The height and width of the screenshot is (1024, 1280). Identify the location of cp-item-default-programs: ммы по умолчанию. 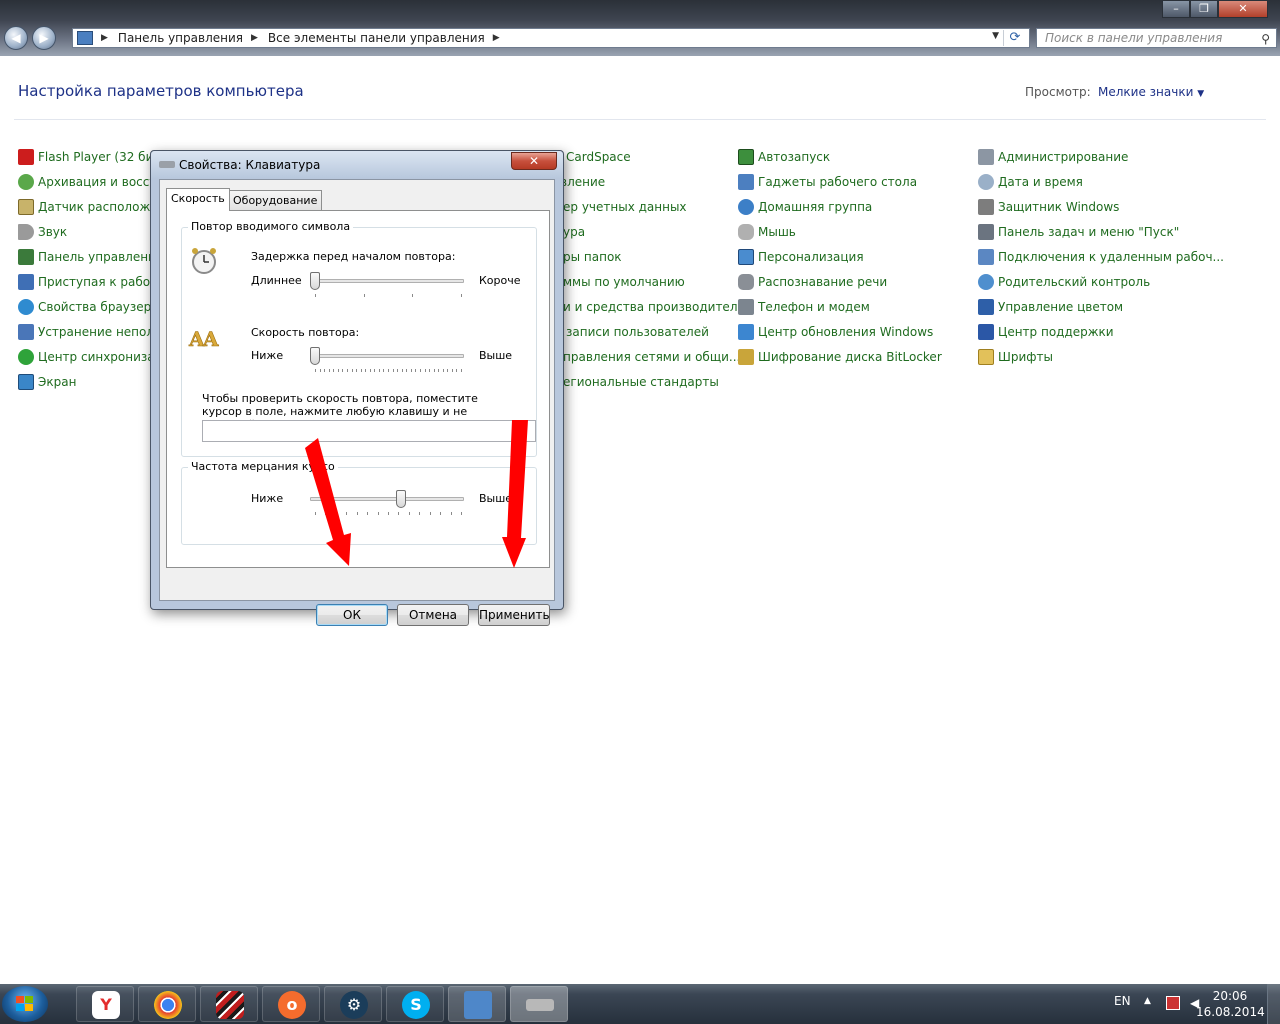
(624, 282).